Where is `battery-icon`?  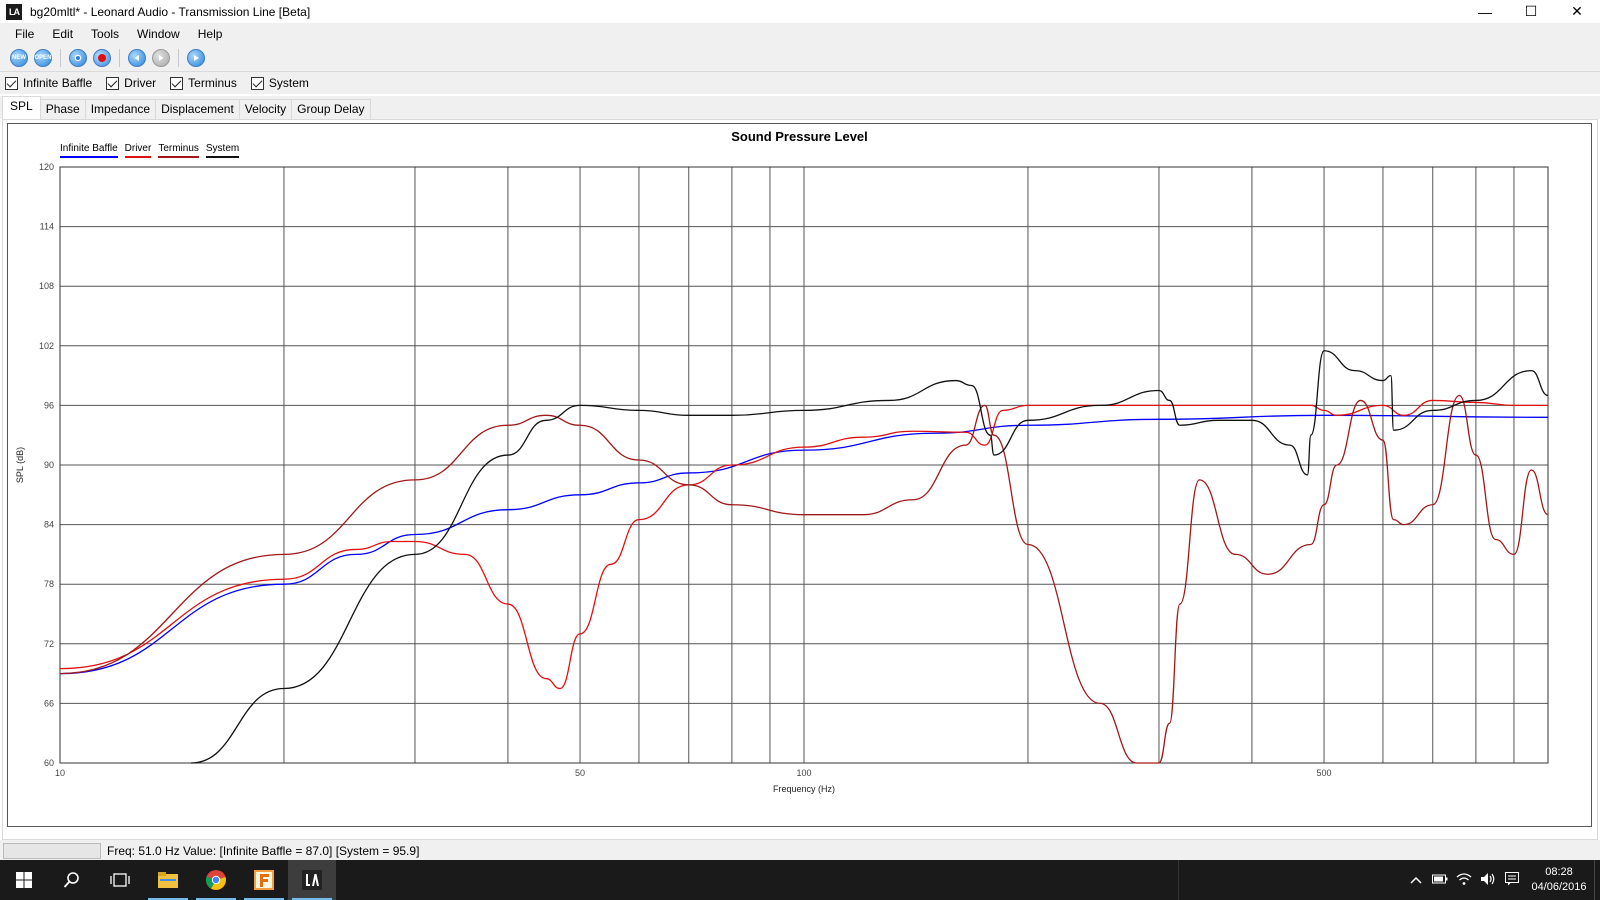
battery-icon is located at coordinates (1440, 880).